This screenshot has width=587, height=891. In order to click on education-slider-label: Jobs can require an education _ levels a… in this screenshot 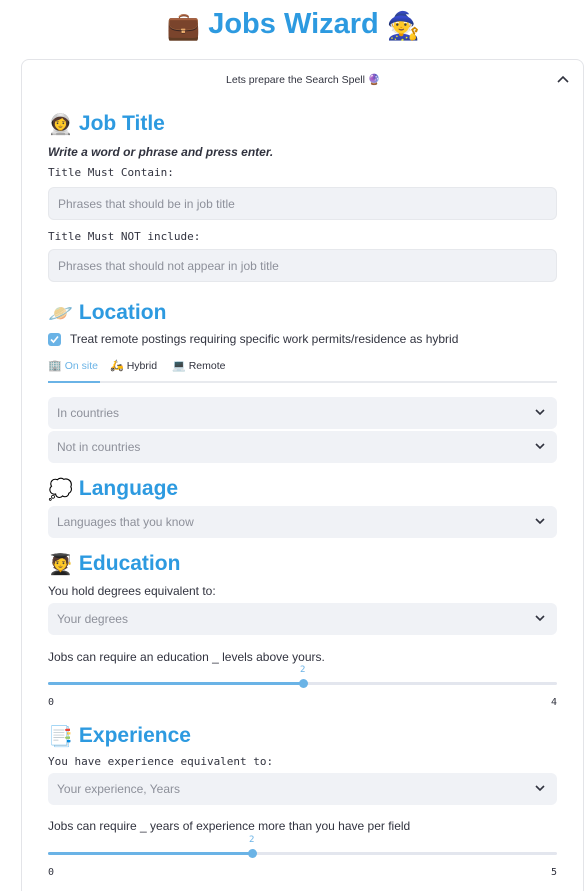, I will do `click(186, 657)`.